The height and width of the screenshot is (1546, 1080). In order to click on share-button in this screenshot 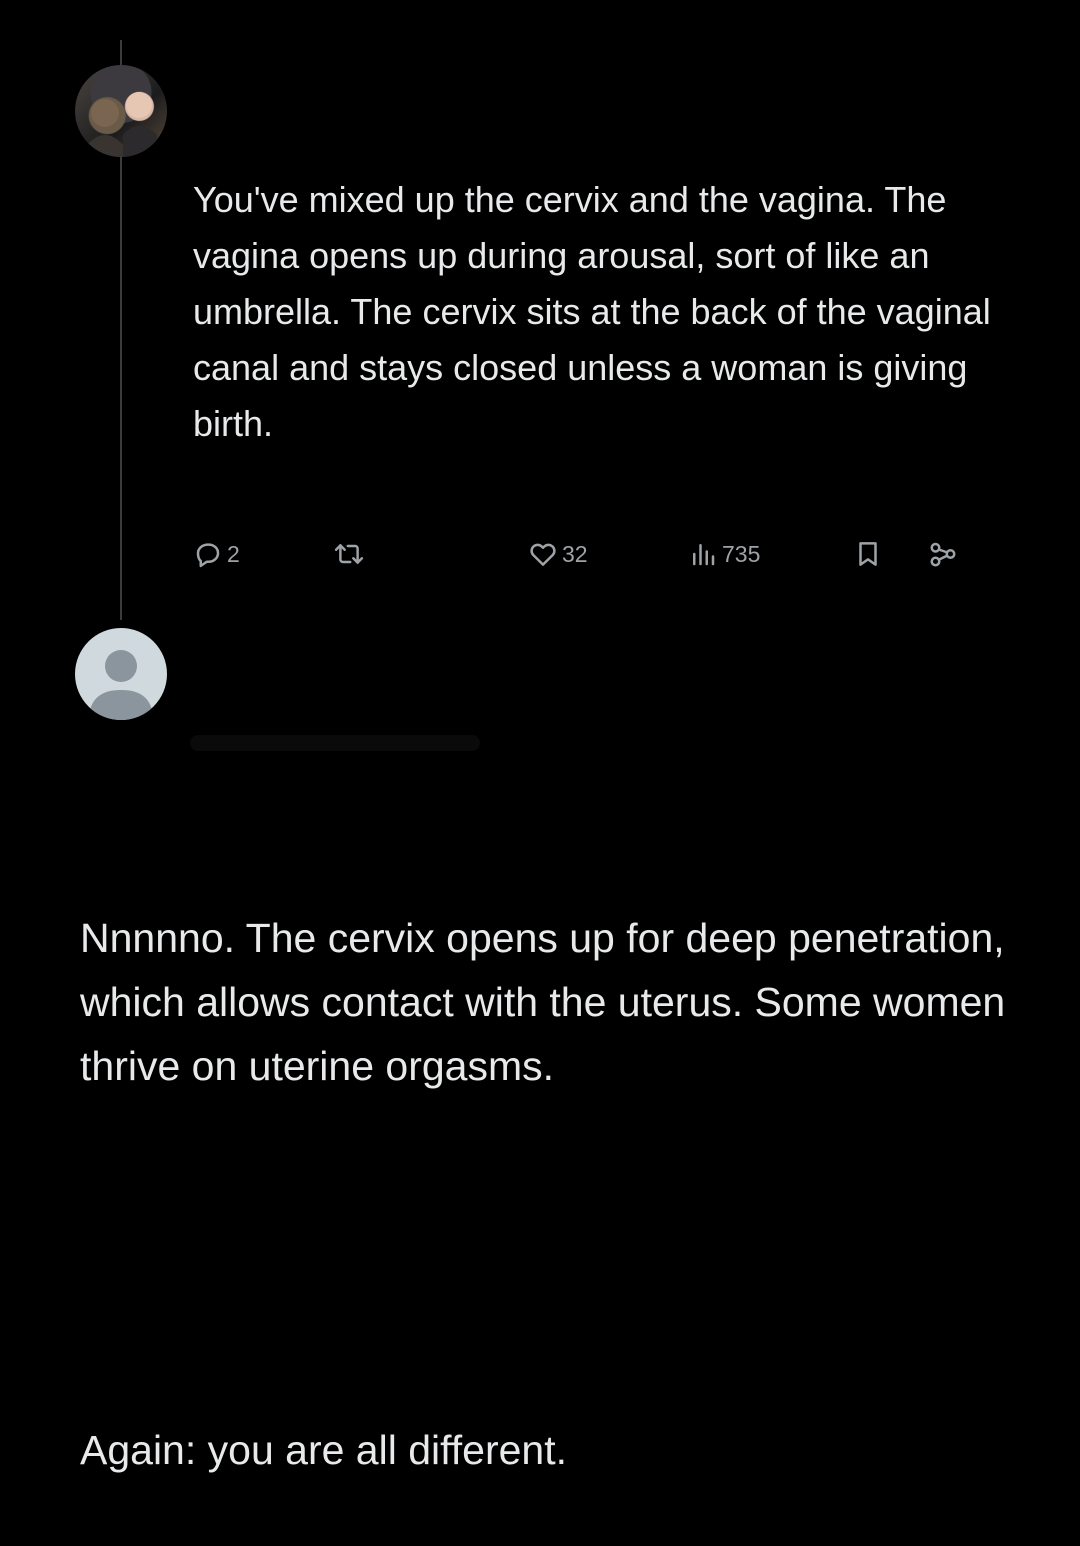, I will do `click(943, 554)`.